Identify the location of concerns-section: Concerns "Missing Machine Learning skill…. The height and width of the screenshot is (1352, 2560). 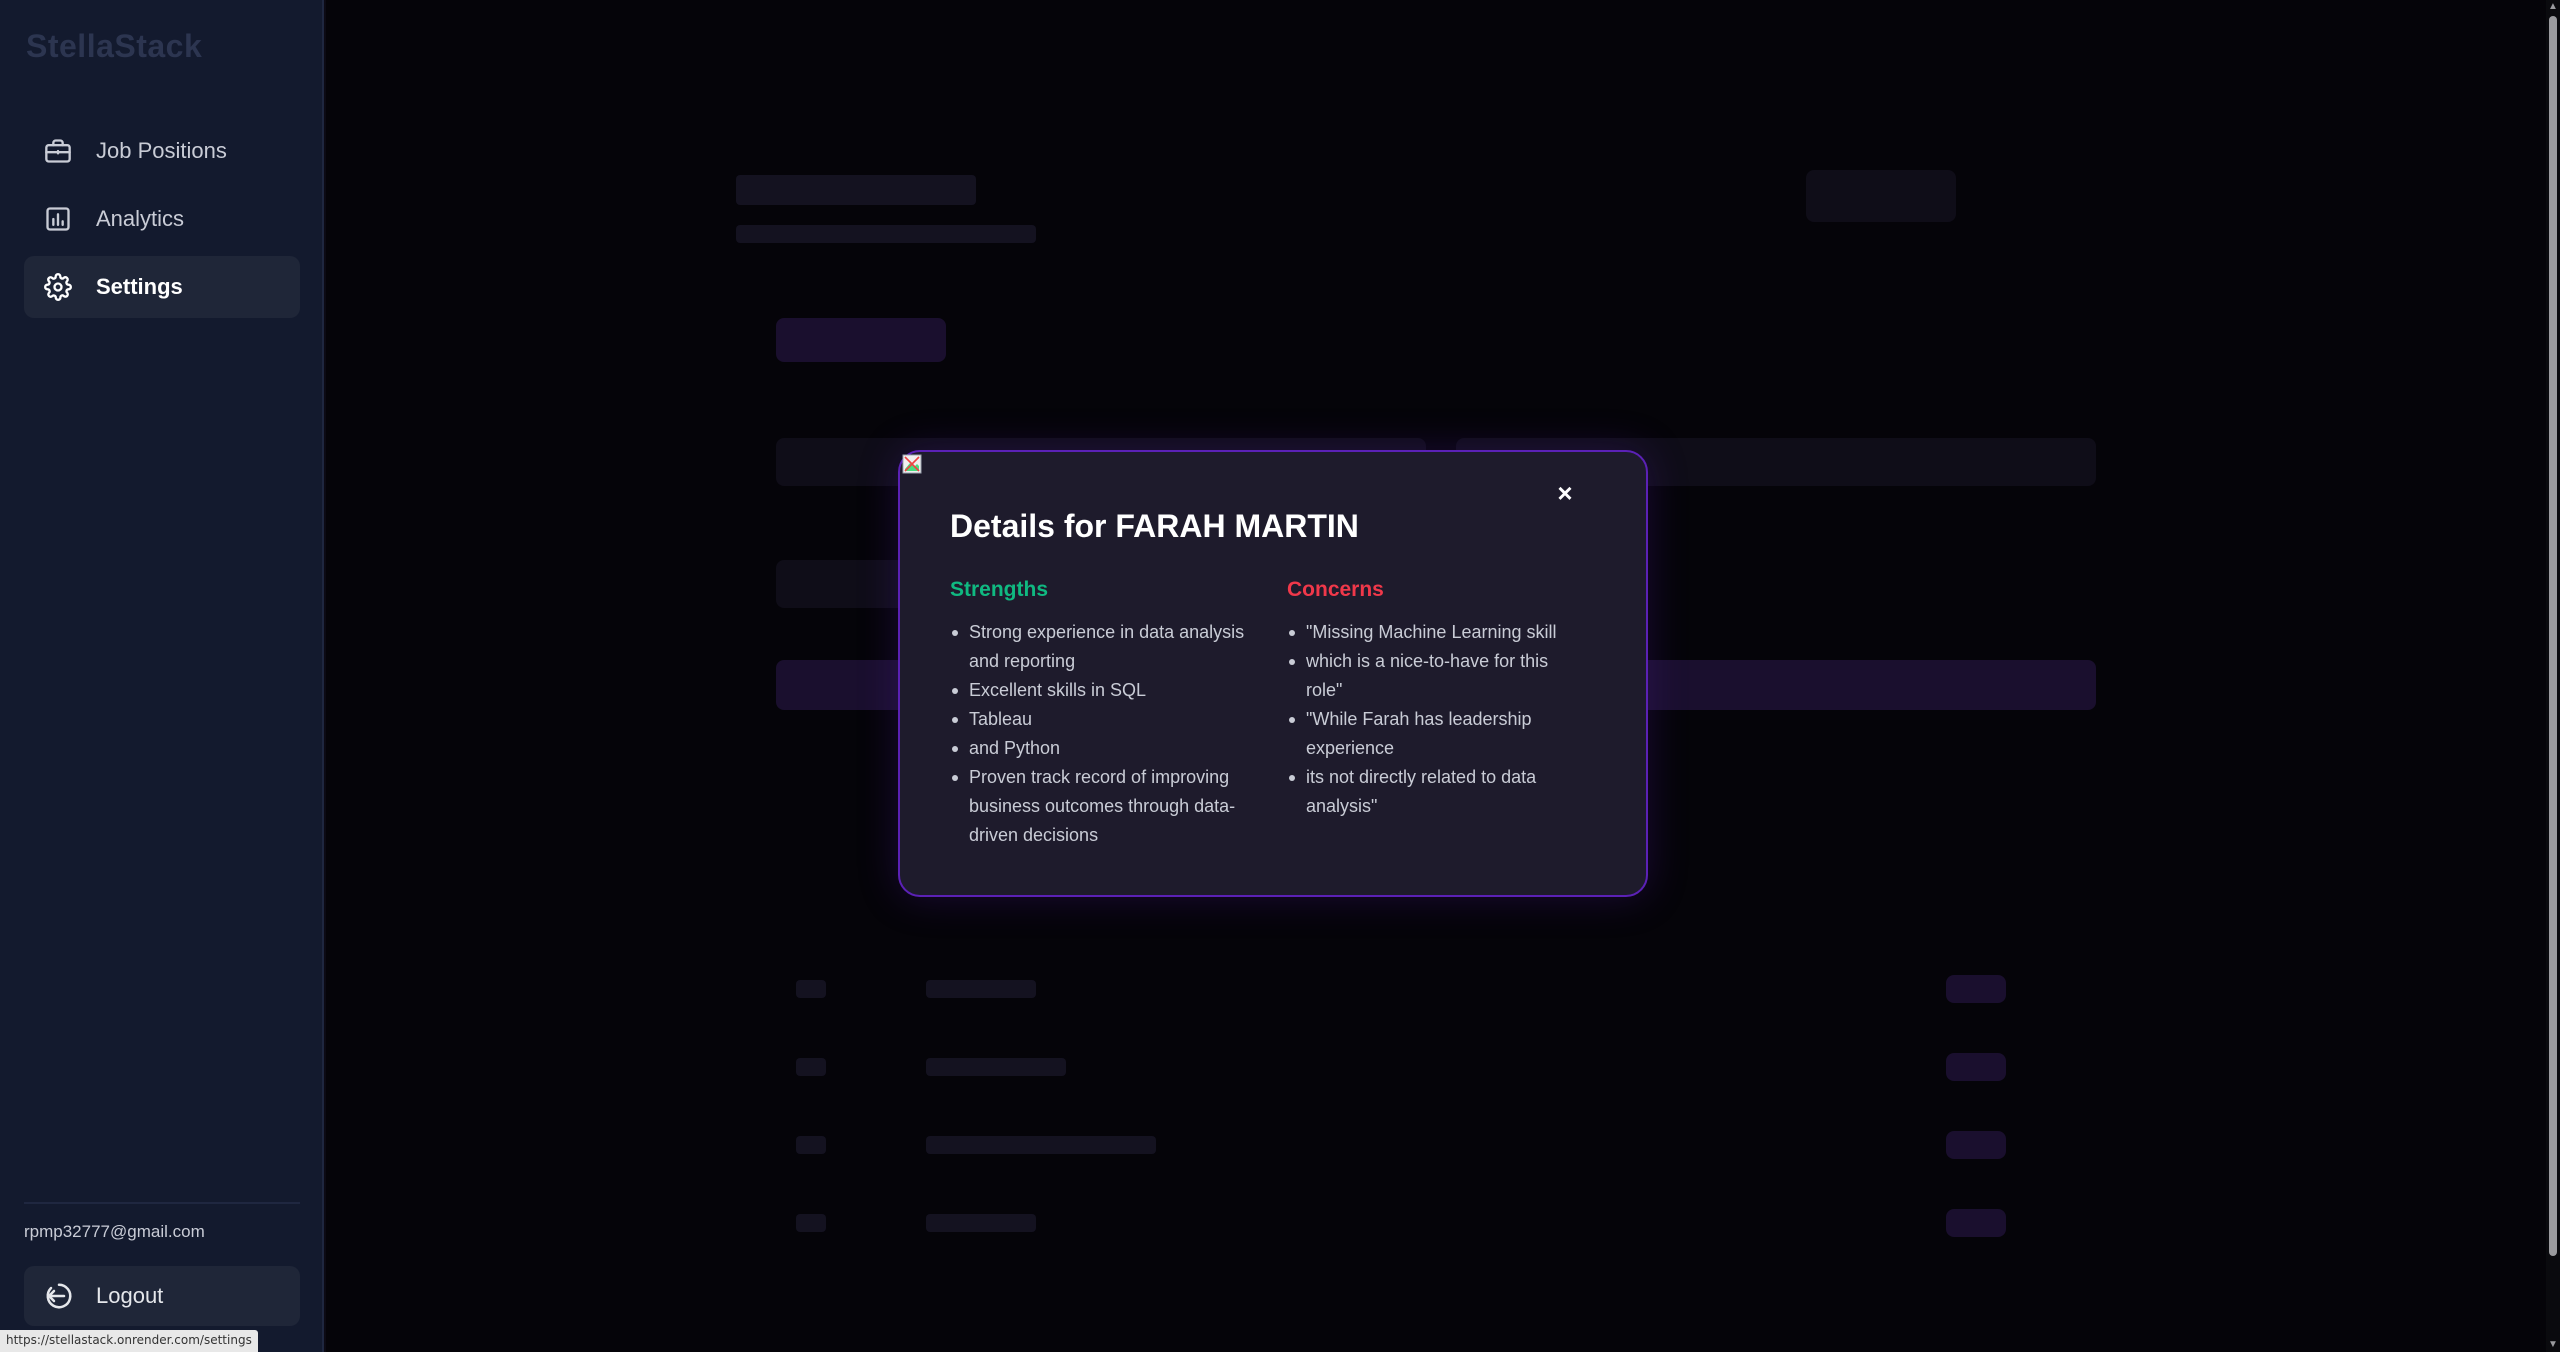
(1437, 699).